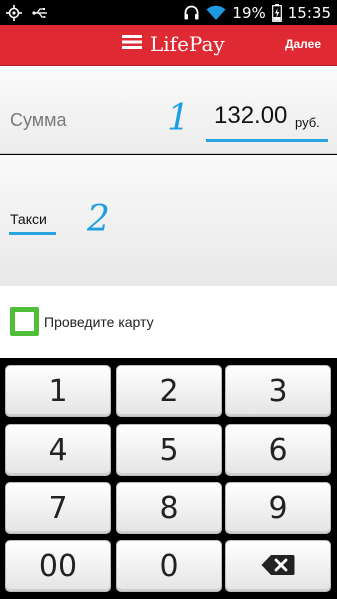 The width and height of the screenshot is (337, 599). Describe the element at coordinates (168, 12) in the screenshot. I see `status-bar: 19% 15:35` at that location.